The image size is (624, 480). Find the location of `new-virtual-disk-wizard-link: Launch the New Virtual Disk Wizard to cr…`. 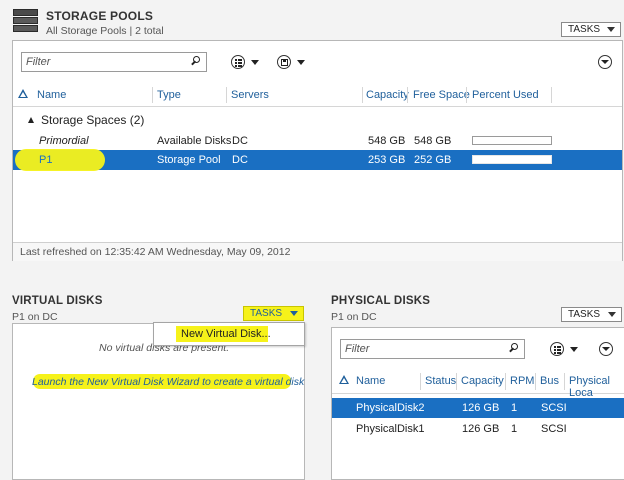

new-virtual-disk-wizard-link: Launch the New Virtual Disk Wizard to cr… is located at coordinates (168, 382).